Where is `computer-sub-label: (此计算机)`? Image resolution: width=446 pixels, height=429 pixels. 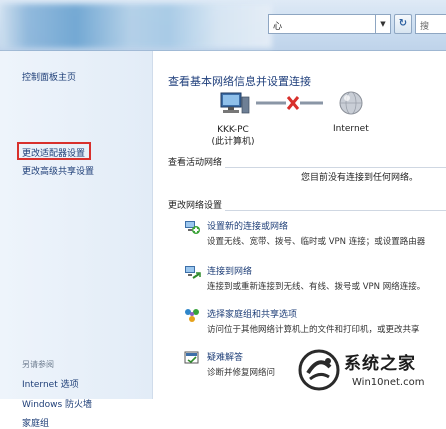 computer-sub-label: (此计算机) is located at coordinates (233, 142).